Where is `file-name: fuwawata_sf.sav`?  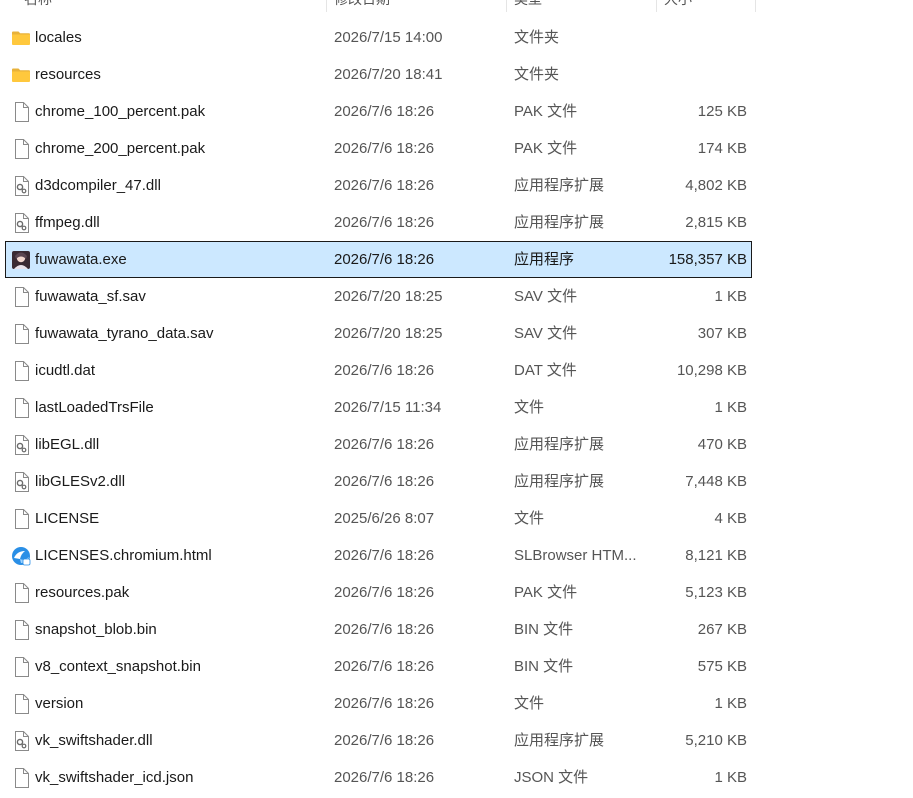
file-name: fuwawata_sf.sav is located at coordinates (90, 296).